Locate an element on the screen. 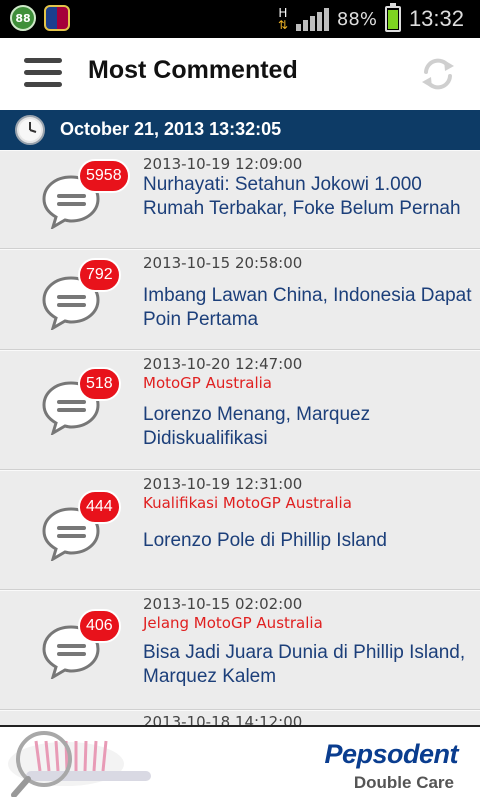  ad-brand: Pepsodent is located at coordinates (391, 754).